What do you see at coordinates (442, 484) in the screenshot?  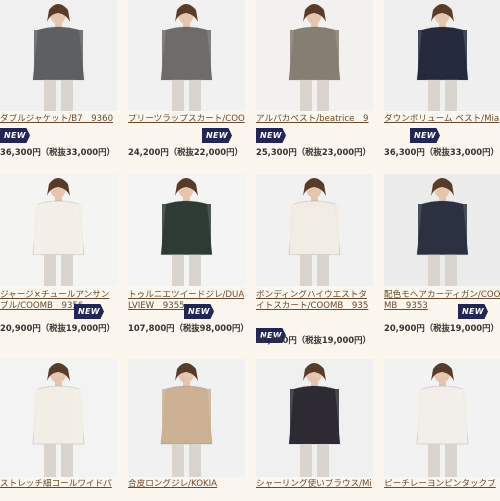 I see `product-title-link: ピーチレーヨンピンタックブラウ` at bounding box center [442, 484].